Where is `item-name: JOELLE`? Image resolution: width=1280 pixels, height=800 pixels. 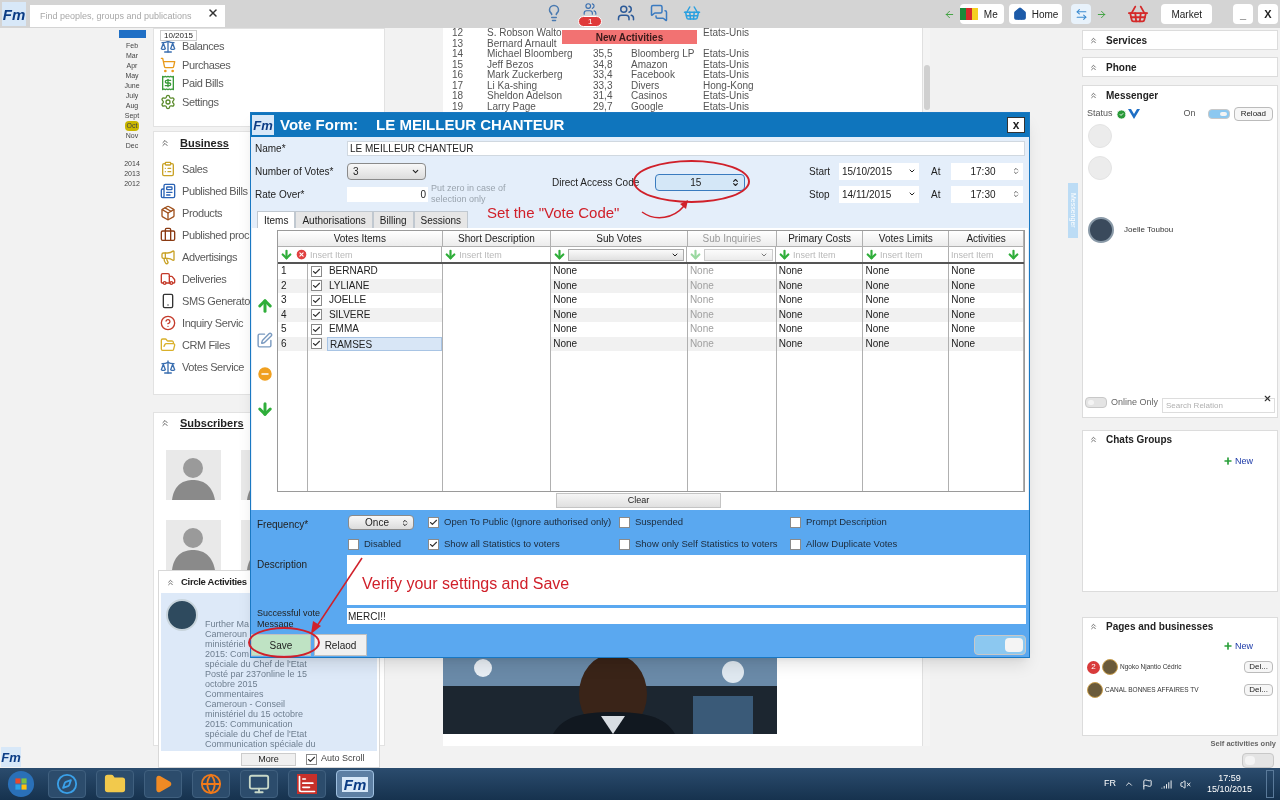
item-name: JOELLE is located at coordinates (384, 300).